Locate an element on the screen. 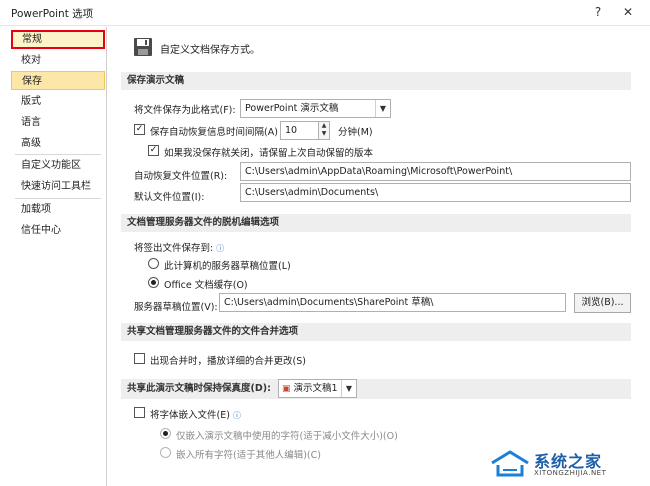 The width and height of the screenshot is (650, 486). save-format-label: 将文件保存为此格式(F): is located at coordinates (185, 110).